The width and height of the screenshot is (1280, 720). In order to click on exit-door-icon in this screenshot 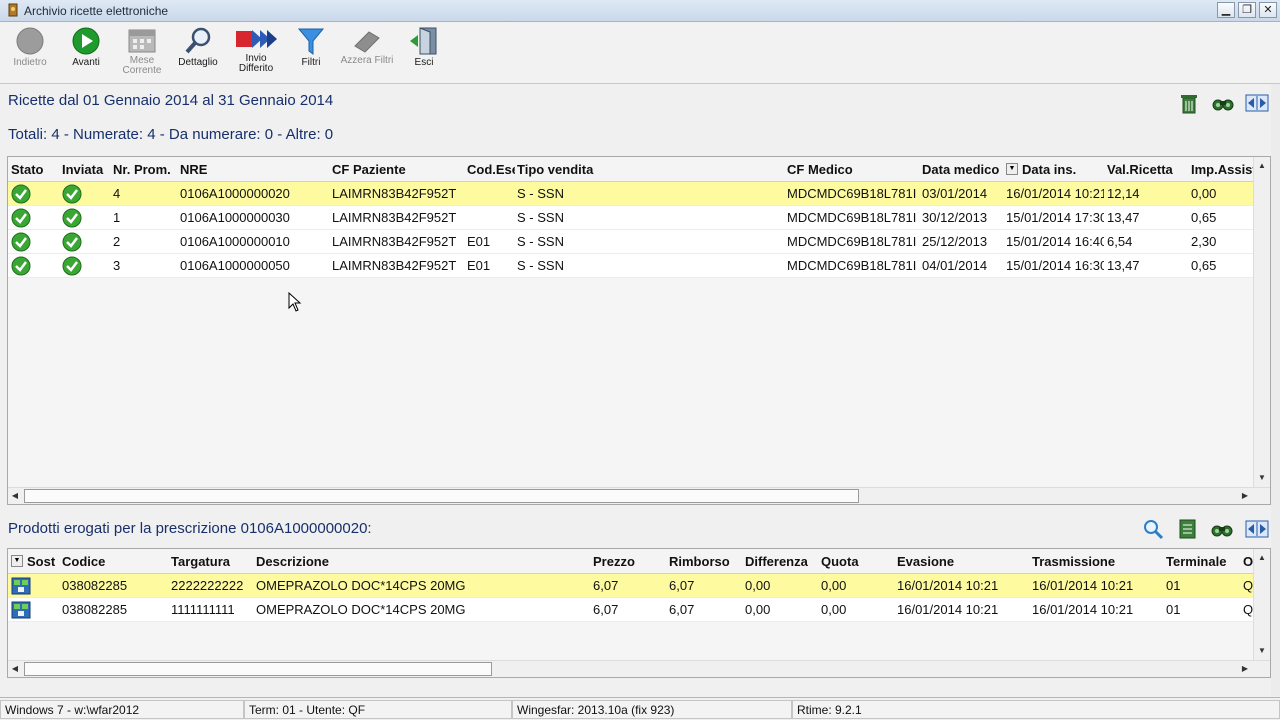, I will do `click(423, 41)`.